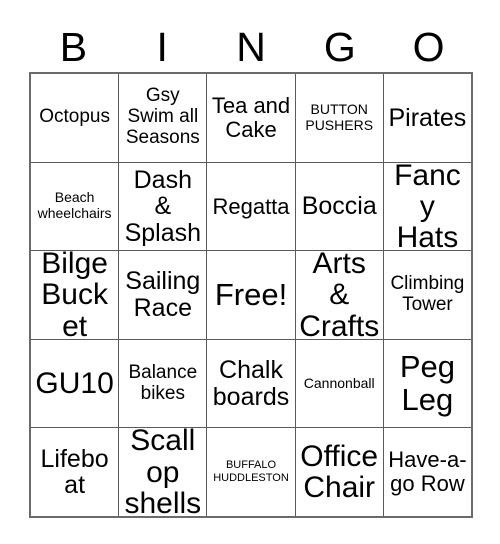  I want to click on bingo-header: B I N G O, so click(251, 47).